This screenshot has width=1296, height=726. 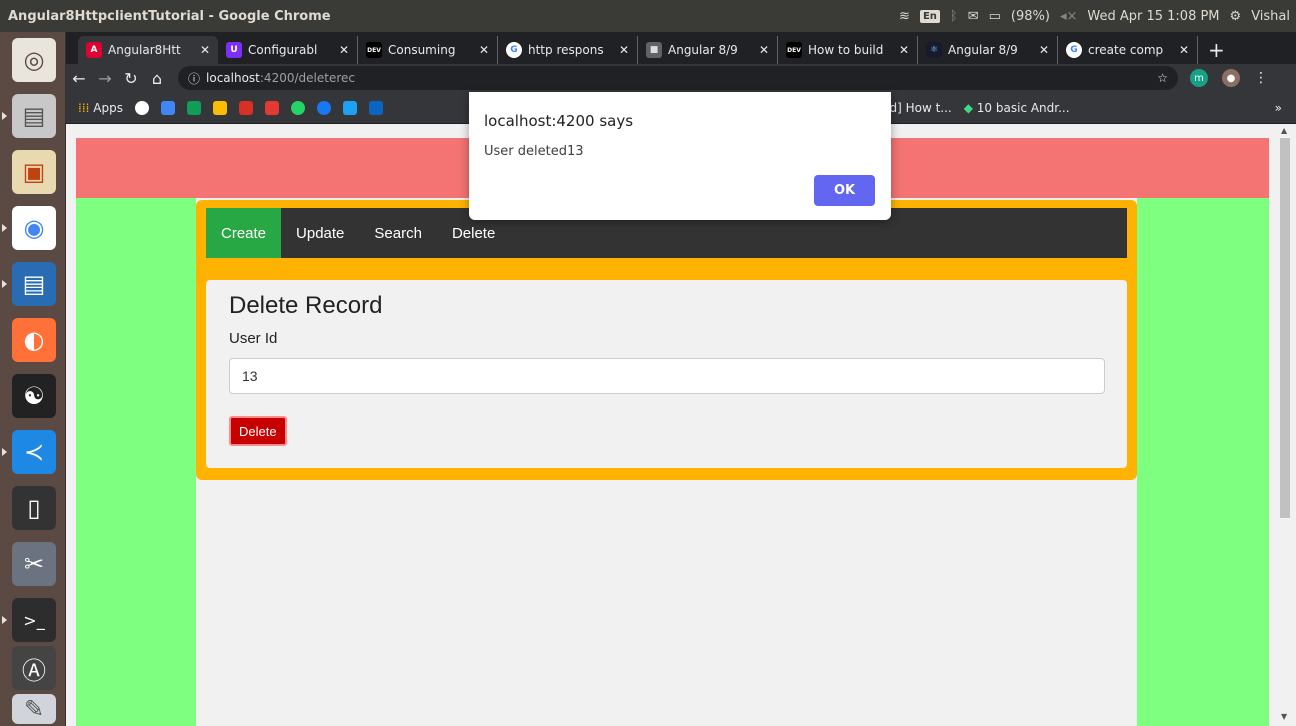 What do you see at coordinates (34, 709) in the screenshot?
I see `text-editor-icon: ✎` at bounding box center [34, 709].